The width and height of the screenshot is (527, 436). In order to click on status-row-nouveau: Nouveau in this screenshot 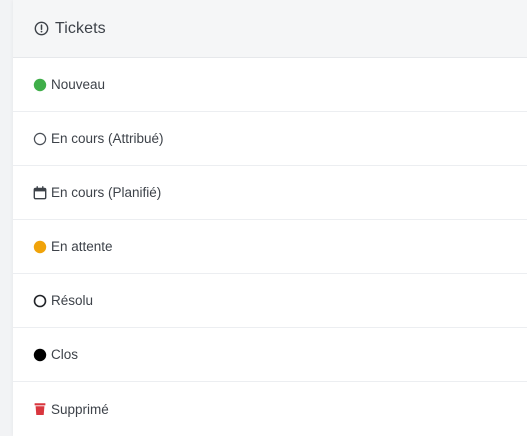, I will do `click(270, 85)`.